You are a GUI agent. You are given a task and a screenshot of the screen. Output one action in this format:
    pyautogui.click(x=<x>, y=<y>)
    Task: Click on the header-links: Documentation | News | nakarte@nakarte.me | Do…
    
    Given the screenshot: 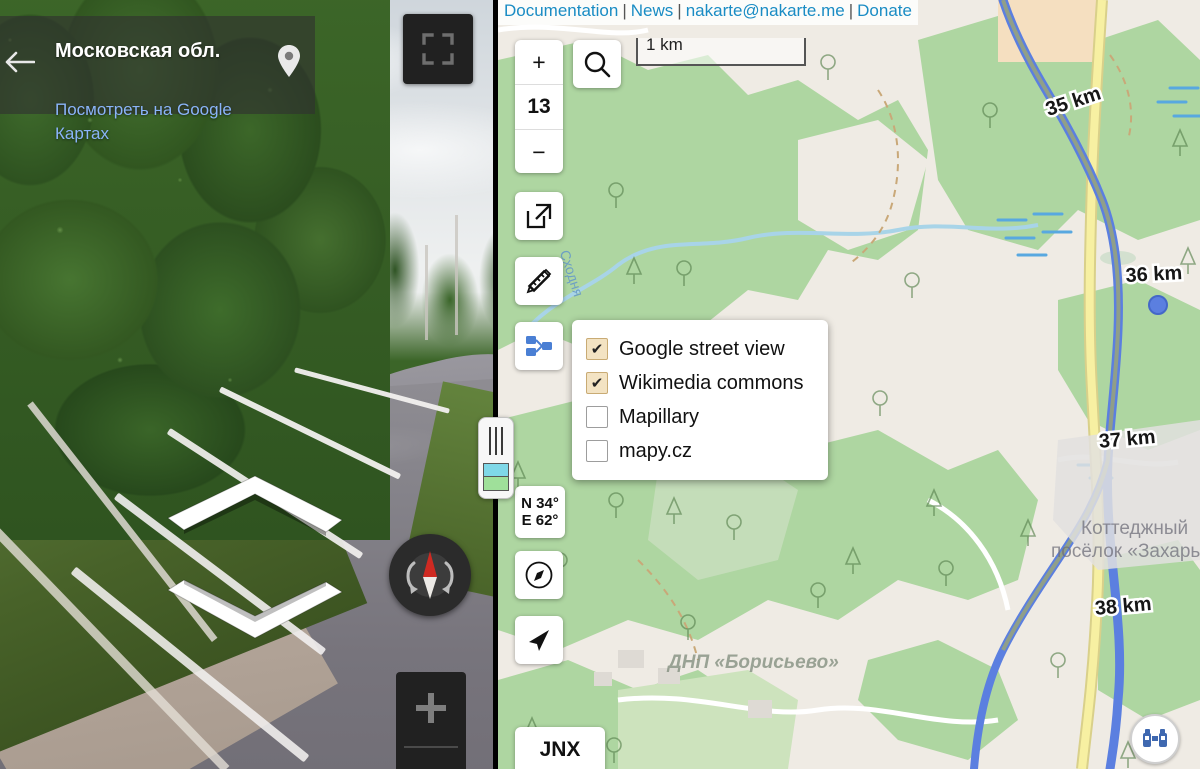 What is the action you would take?
    pyautogui.click(x=708, y=12)
    